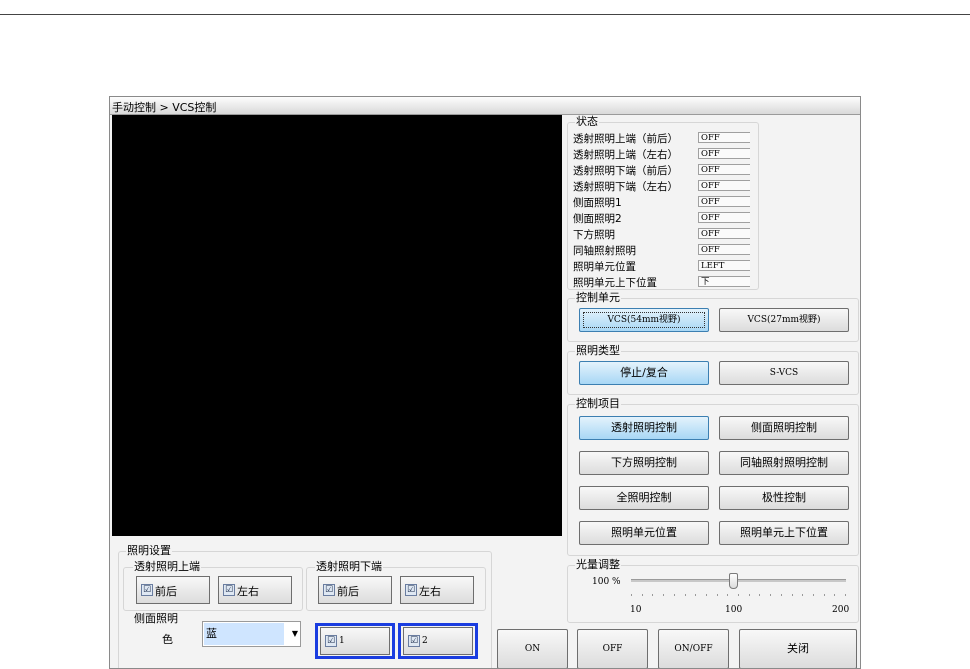  Describe the element at coordinates (244, 634) in the screenshot. I see `color-select-value: 蓝` at that location.